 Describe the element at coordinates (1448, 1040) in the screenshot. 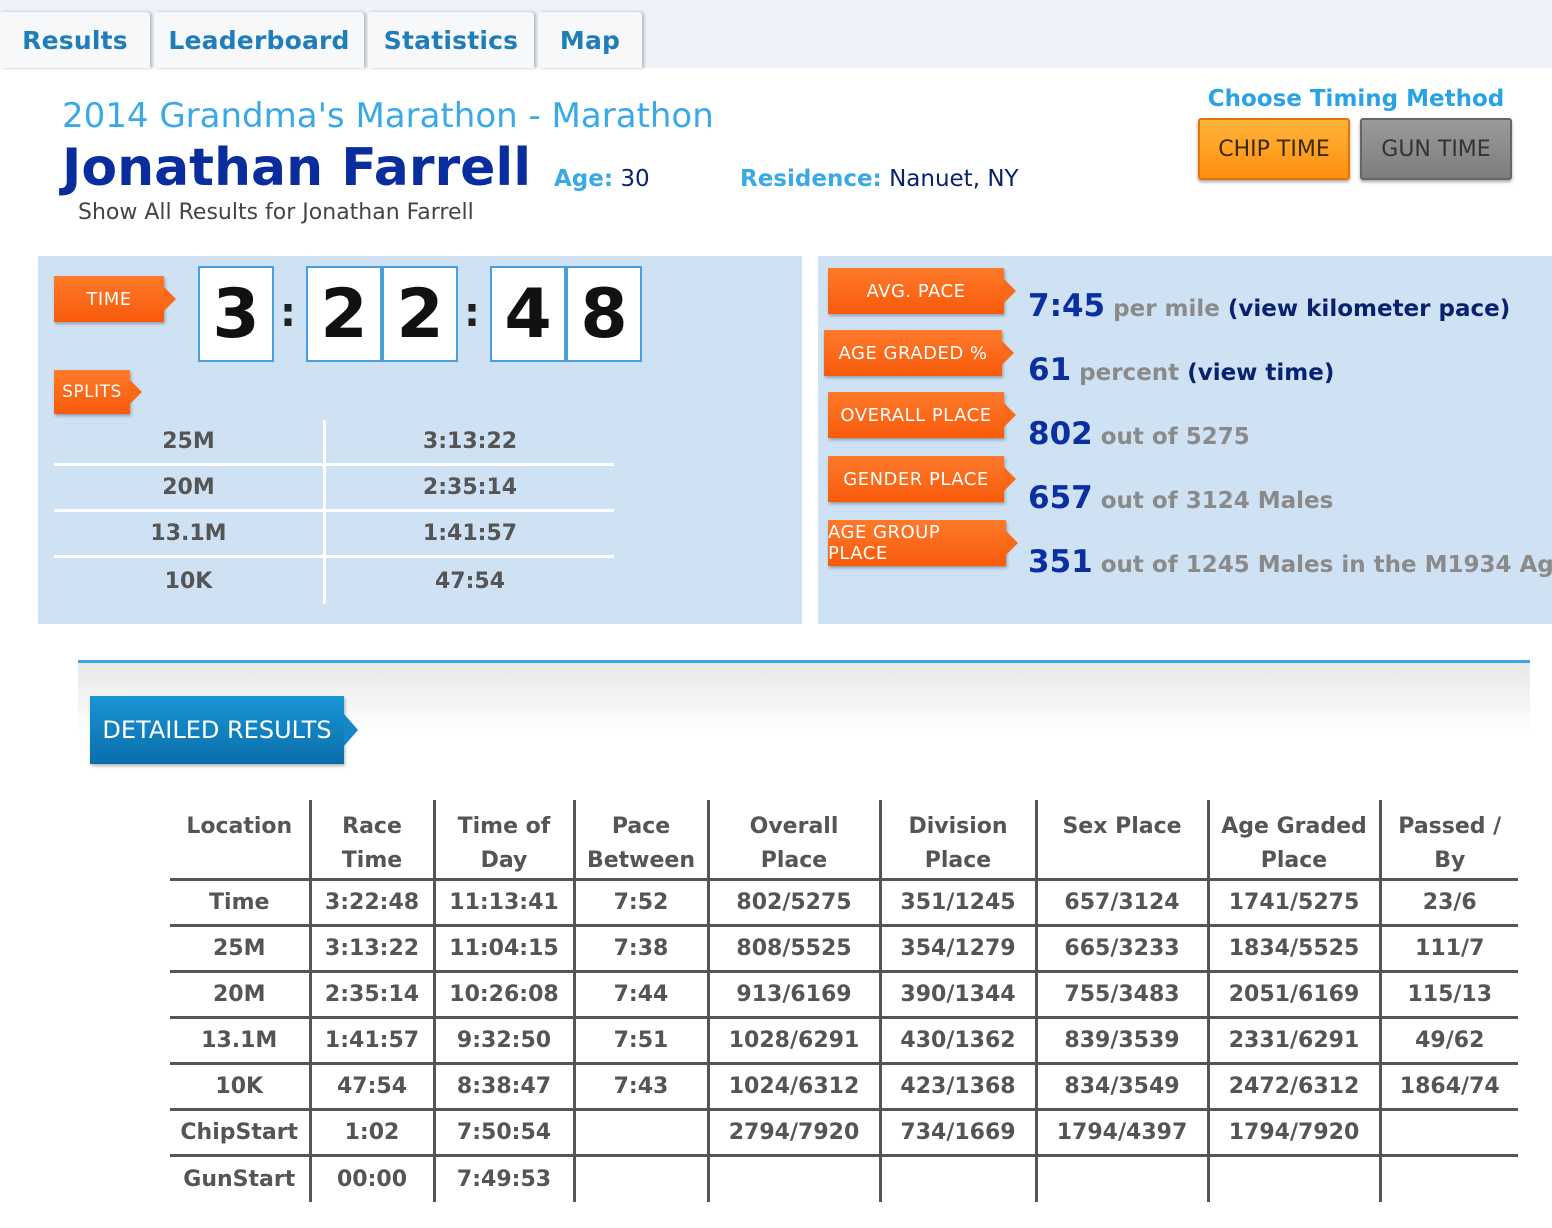

I see `table-cell: 49/62` at that location.